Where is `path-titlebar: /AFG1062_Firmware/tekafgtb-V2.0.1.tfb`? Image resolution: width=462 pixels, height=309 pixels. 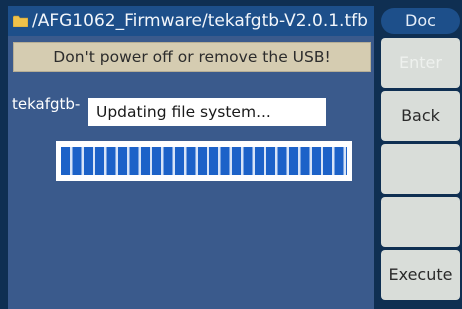 path-titlebar: /AFG1062_Firmware/tekafgtb-V2.0.1.tfb is located at coordinates (191, 21).